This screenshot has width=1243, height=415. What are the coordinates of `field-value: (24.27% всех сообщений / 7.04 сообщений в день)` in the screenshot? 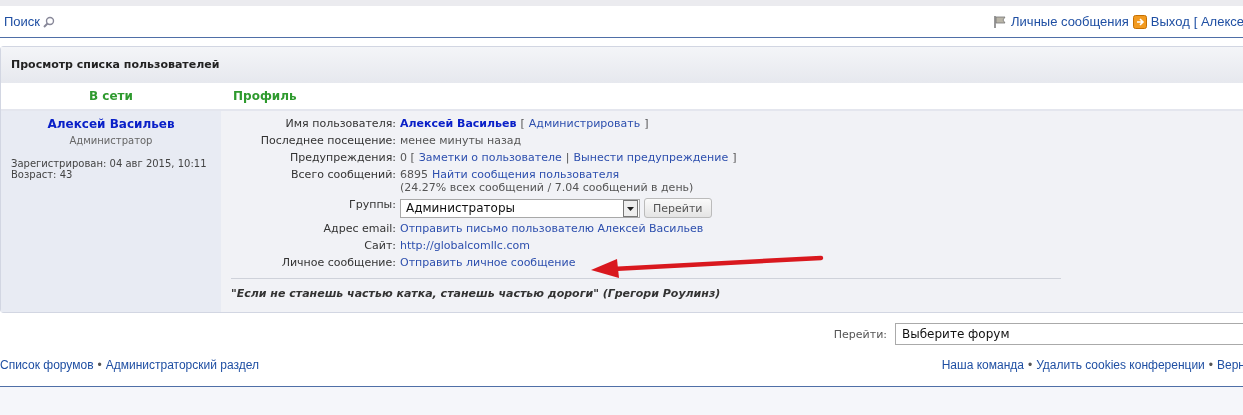 It's located at (547, 187).